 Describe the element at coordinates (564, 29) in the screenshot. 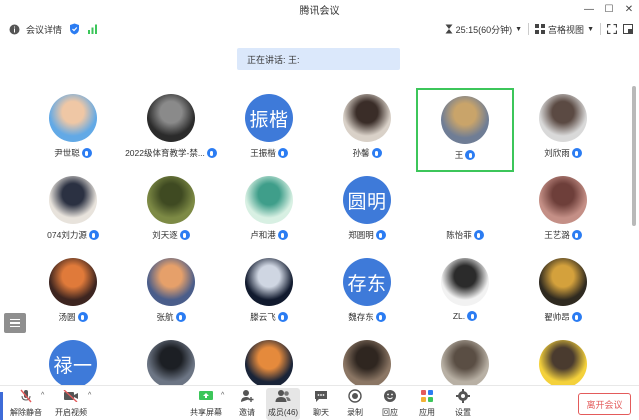

I see `view-mode-dropdown: 宫格视图 ▼` at that location.